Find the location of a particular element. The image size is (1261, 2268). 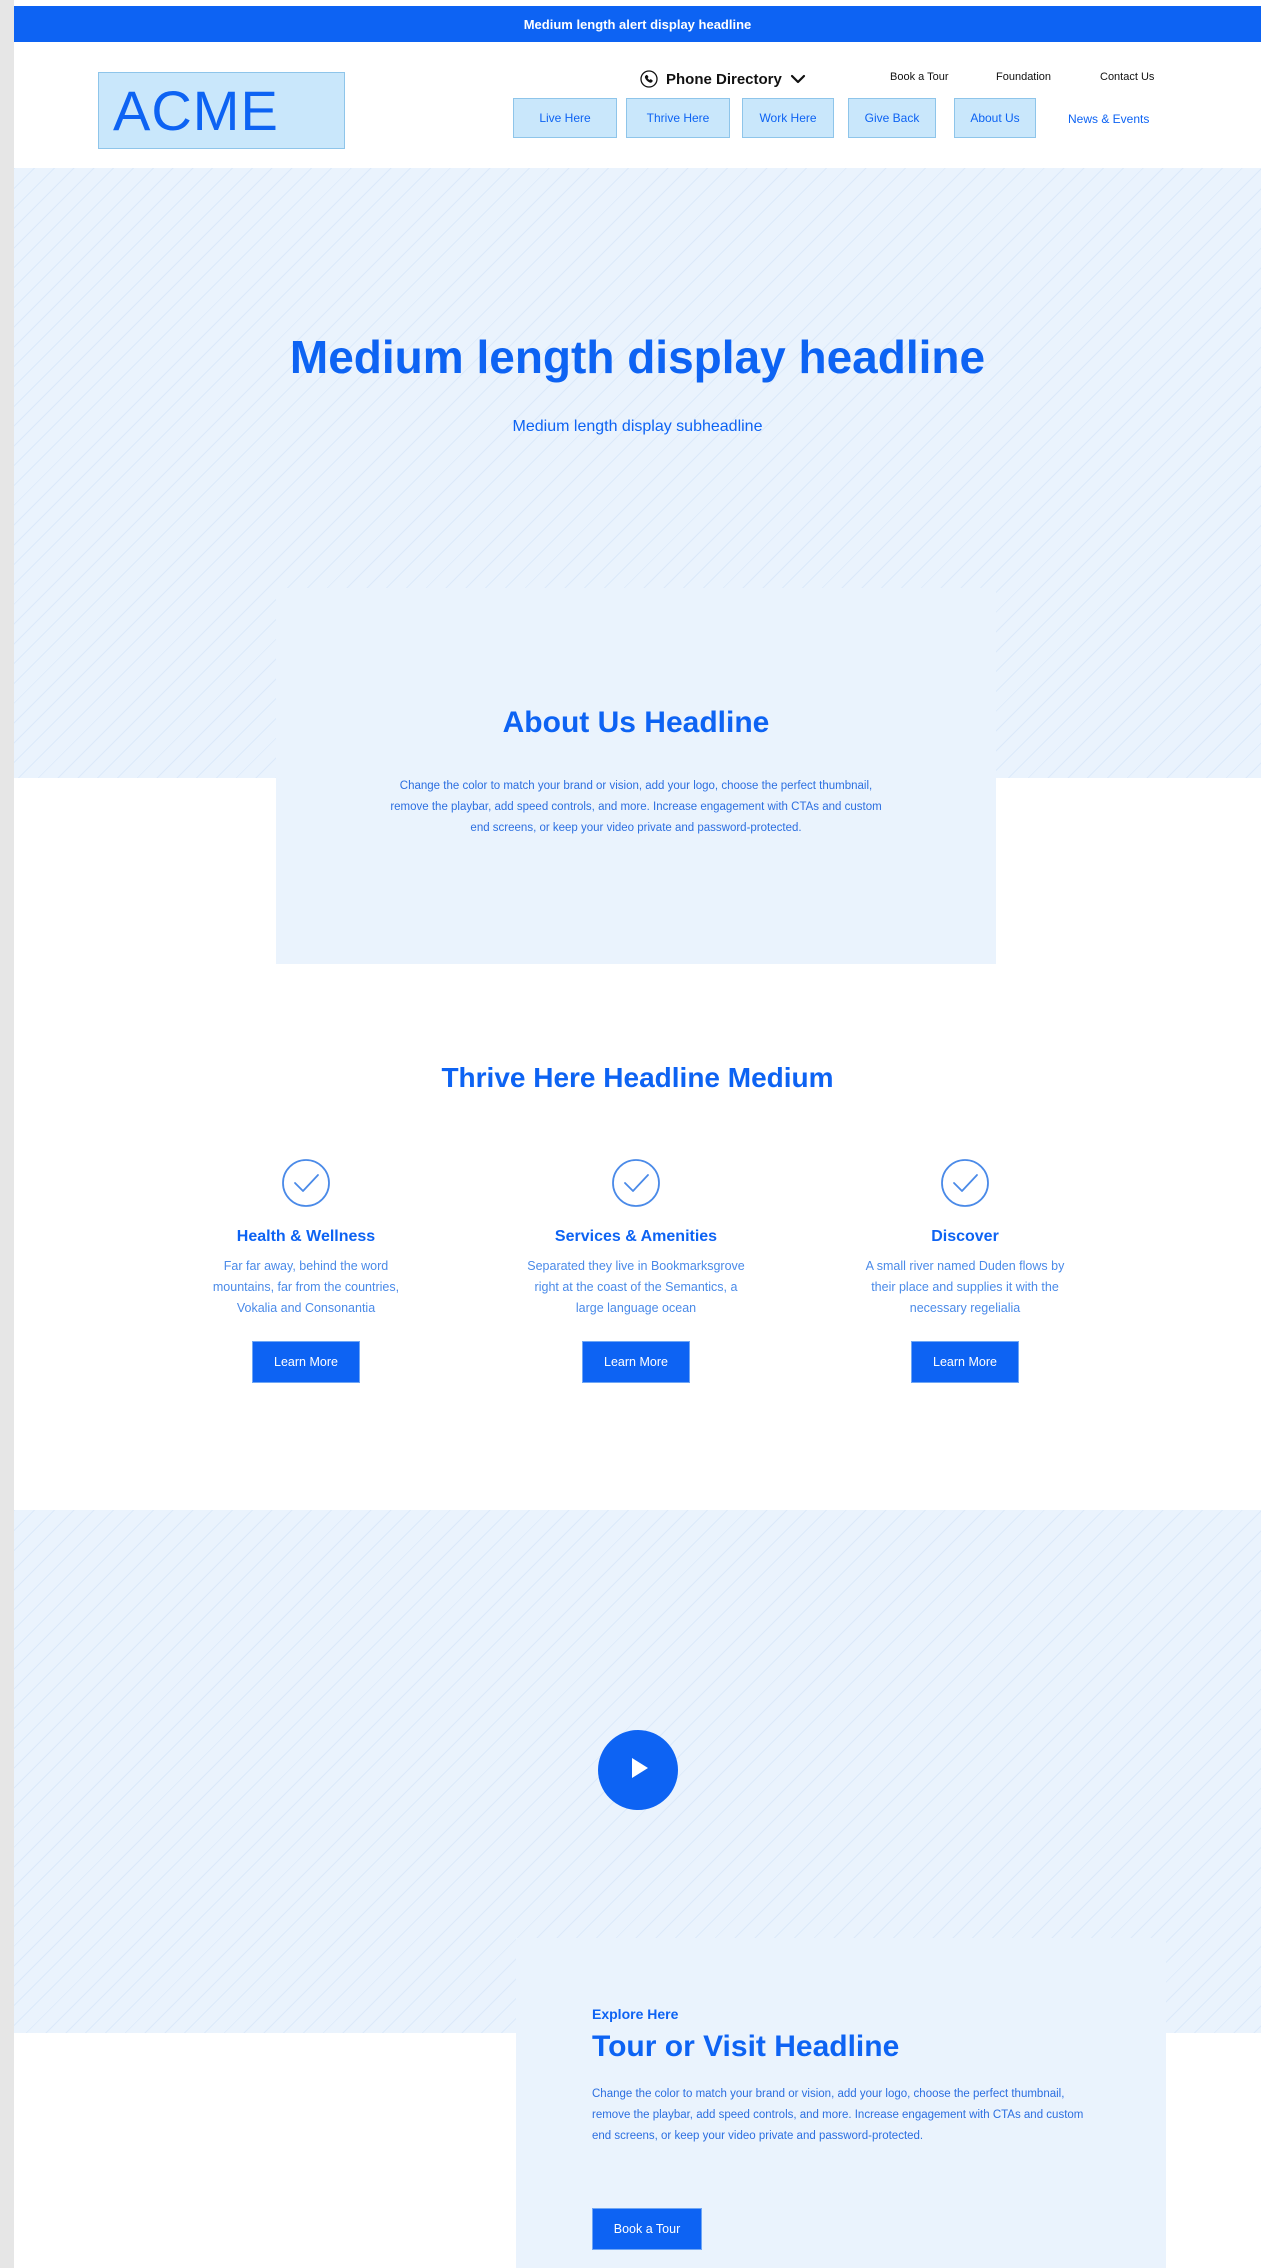

nav-give-back: Give Back is located at coordinates (892, 118).